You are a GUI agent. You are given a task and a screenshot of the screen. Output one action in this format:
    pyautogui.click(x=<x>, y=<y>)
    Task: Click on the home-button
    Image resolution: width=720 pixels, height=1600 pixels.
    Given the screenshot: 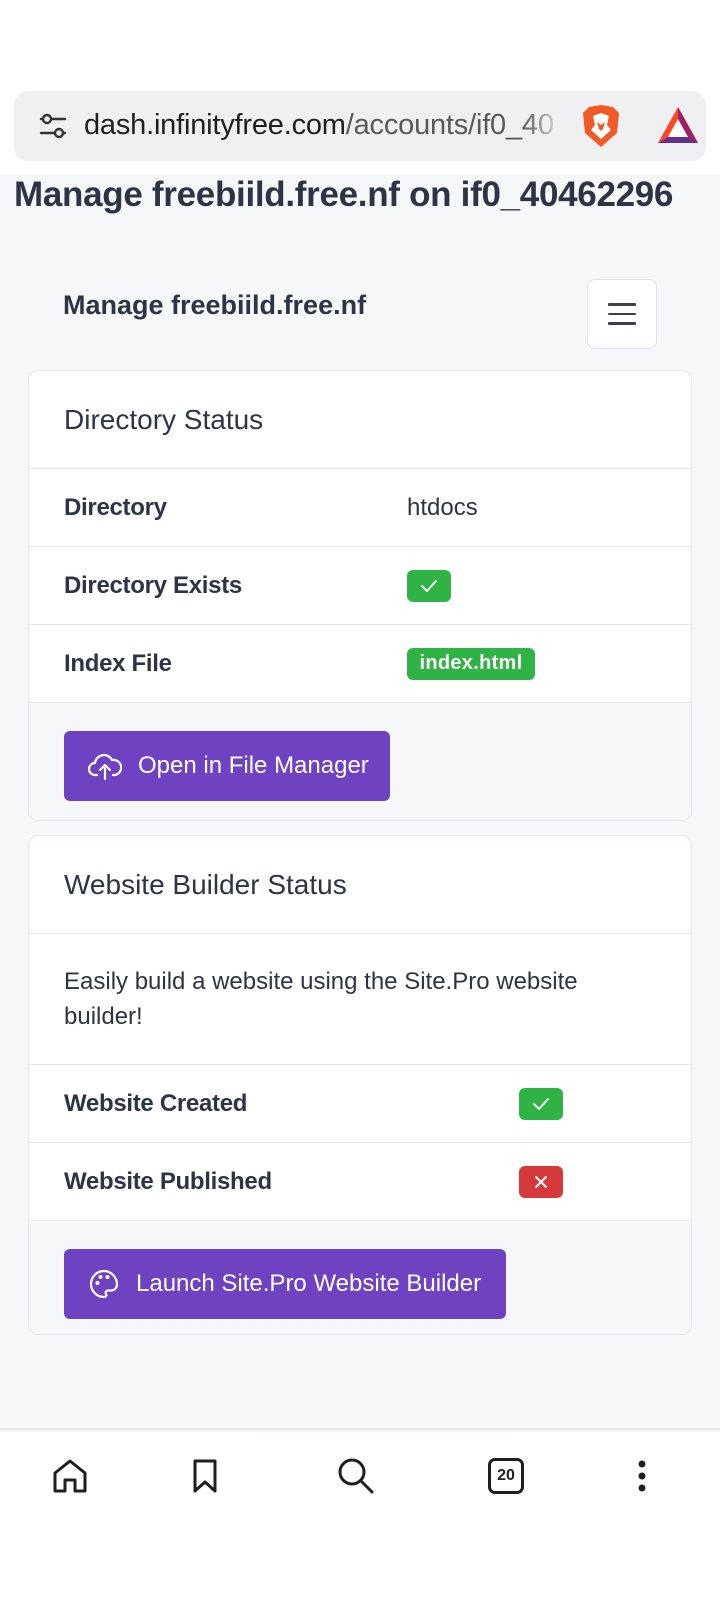 What is the action you would take?
    pyautogui.click(x=70, y=1476)
    